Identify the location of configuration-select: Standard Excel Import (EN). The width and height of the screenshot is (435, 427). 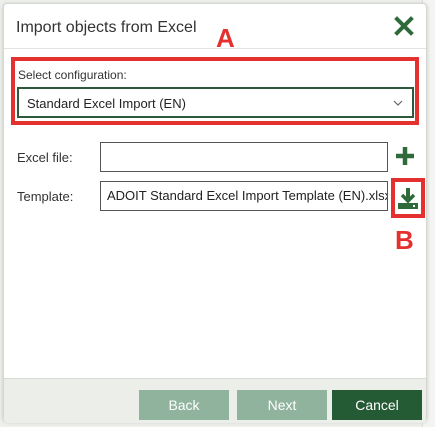
(215, 102).